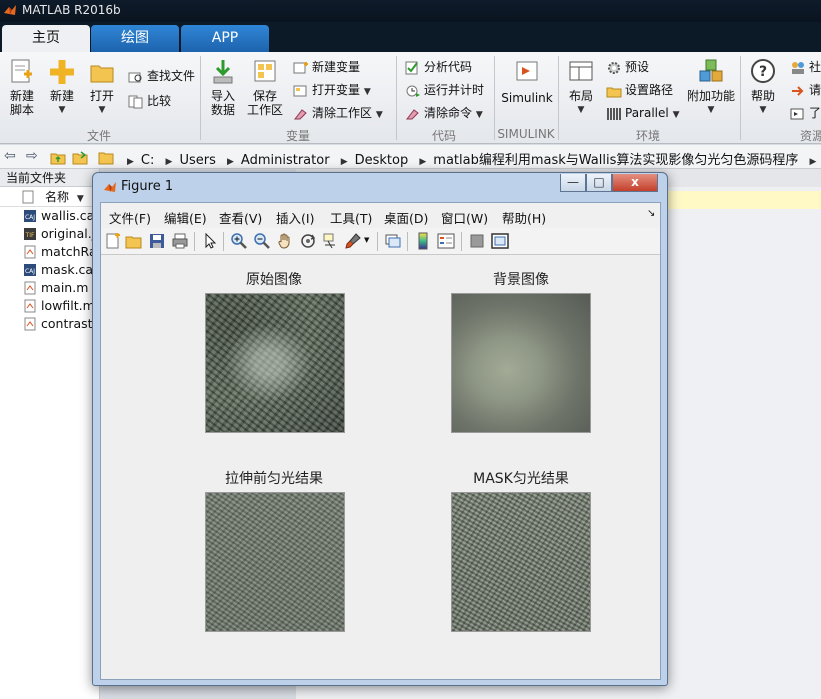 Image resolution: width=821 pixels, height=699 pixels. I want to click on sort-arrow-icon: ▼, so click(80, 199).